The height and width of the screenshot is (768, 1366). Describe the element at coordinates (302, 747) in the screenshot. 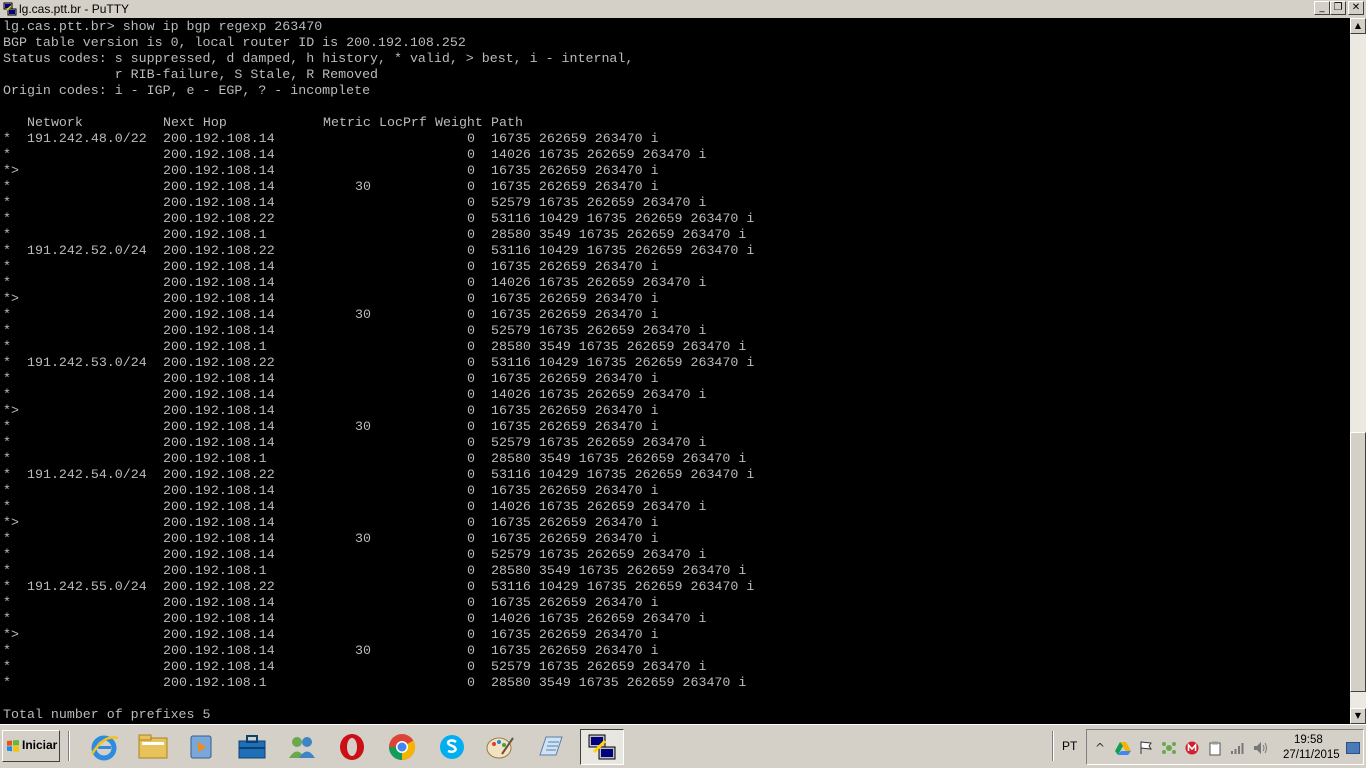

I see `users-icon` at that location.